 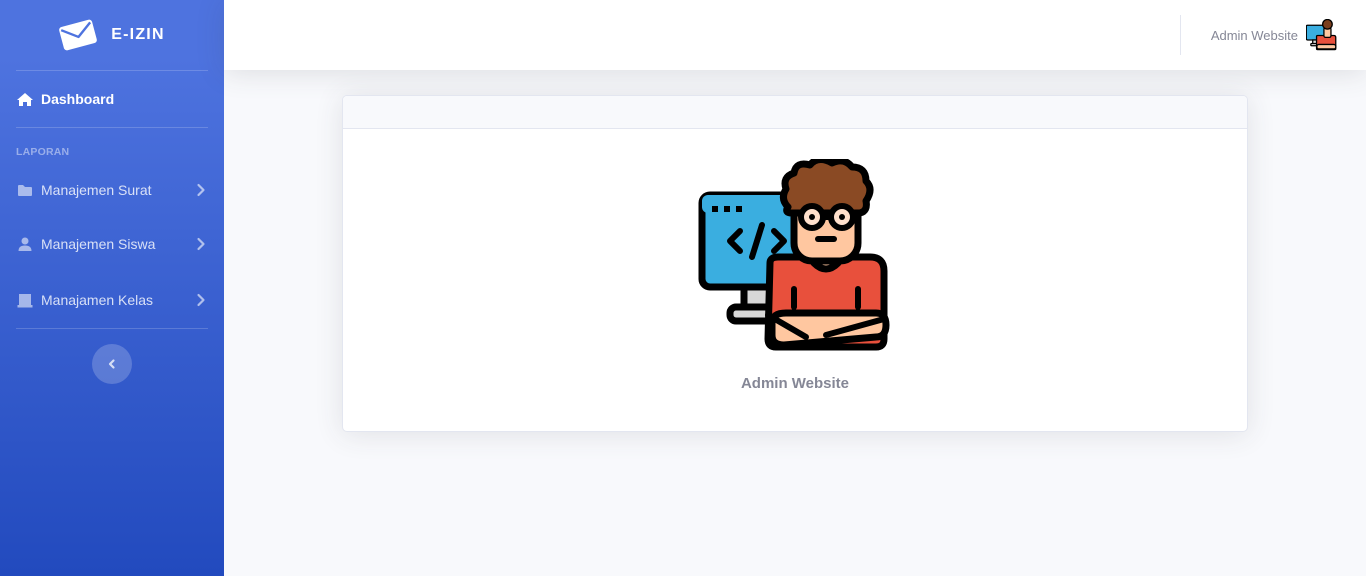 I want to click on sidebar-item-manajamen-kelas: Manajamen Kelas, so click(x=112, y=300).